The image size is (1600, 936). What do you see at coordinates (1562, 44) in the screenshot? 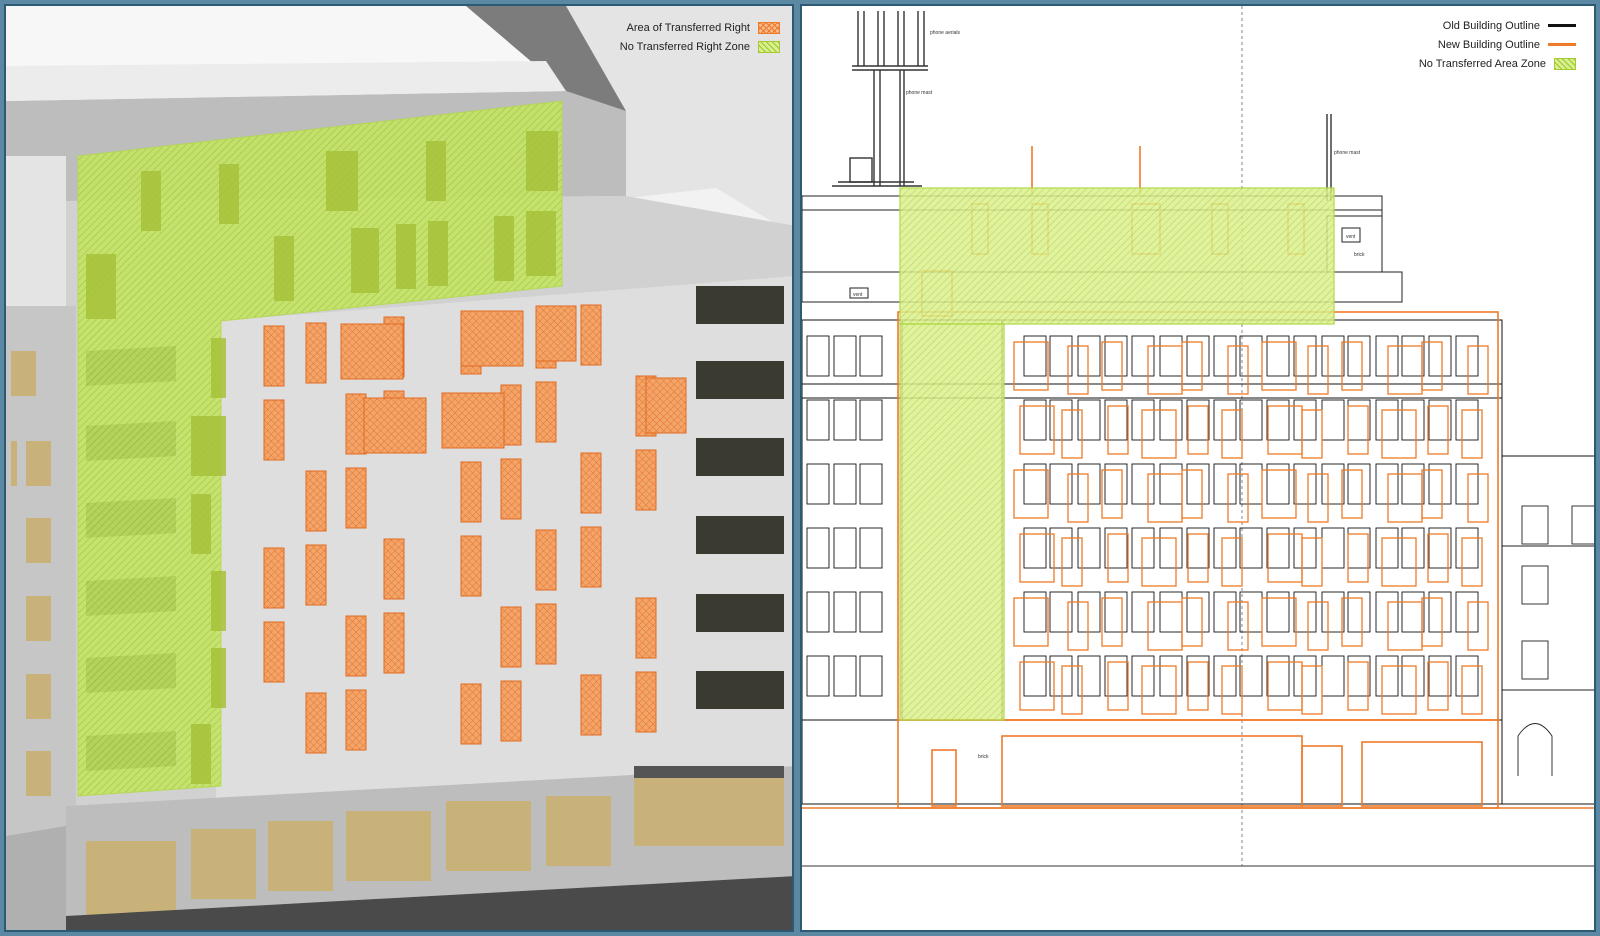
I see `orange-line-swatch-icon` at bounding box center [1562, 44].